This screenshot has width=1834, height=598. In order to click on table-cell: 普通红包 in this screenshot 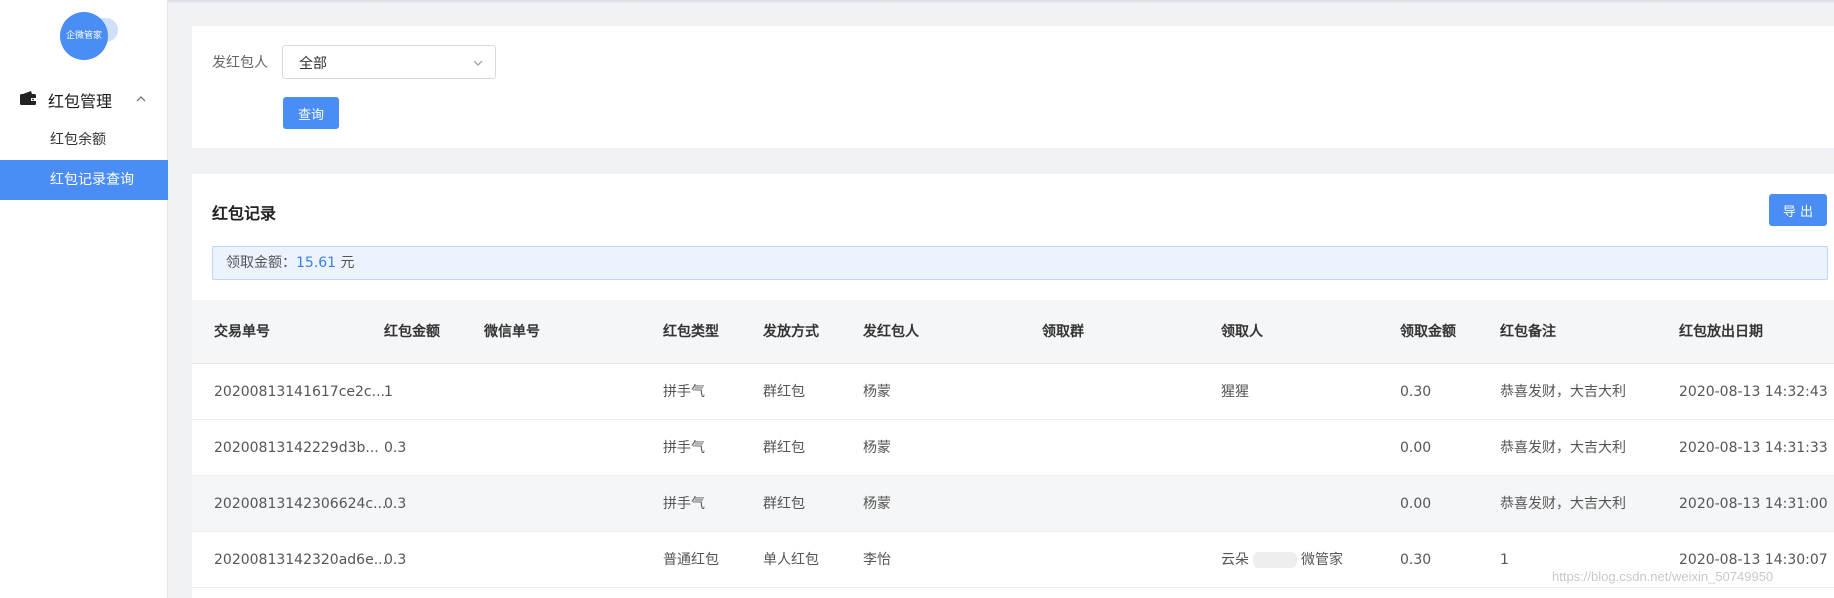, I will do `click(691, 560)`.